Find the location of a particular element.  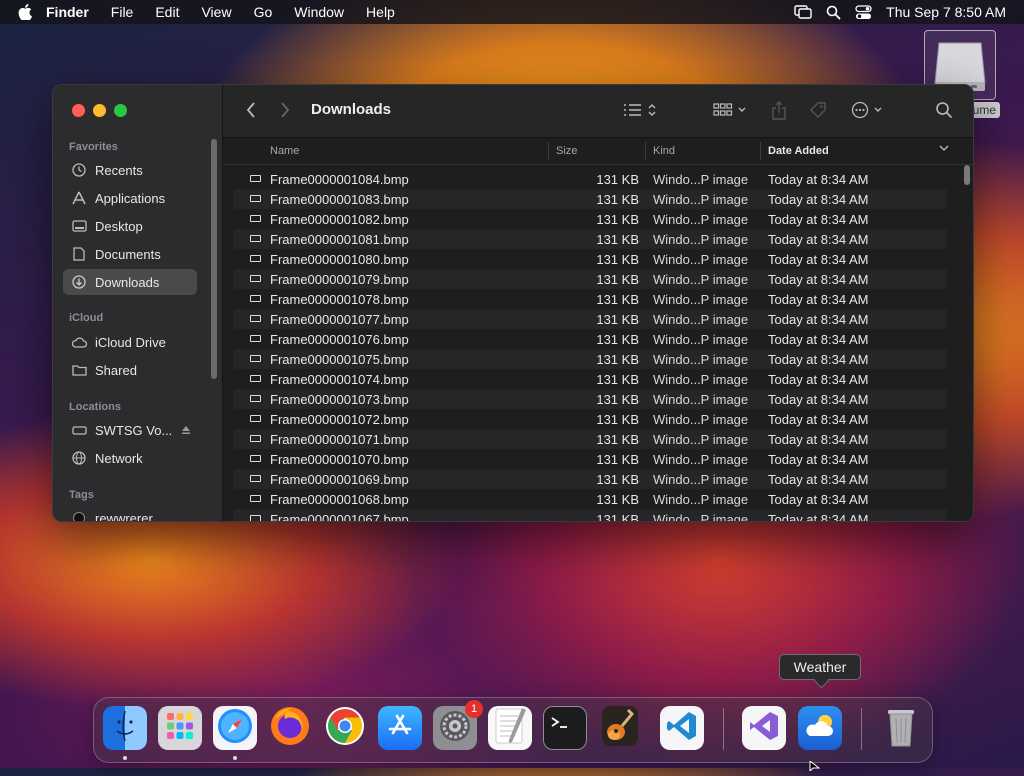

tag-icon is located at coordinates (818, 110).